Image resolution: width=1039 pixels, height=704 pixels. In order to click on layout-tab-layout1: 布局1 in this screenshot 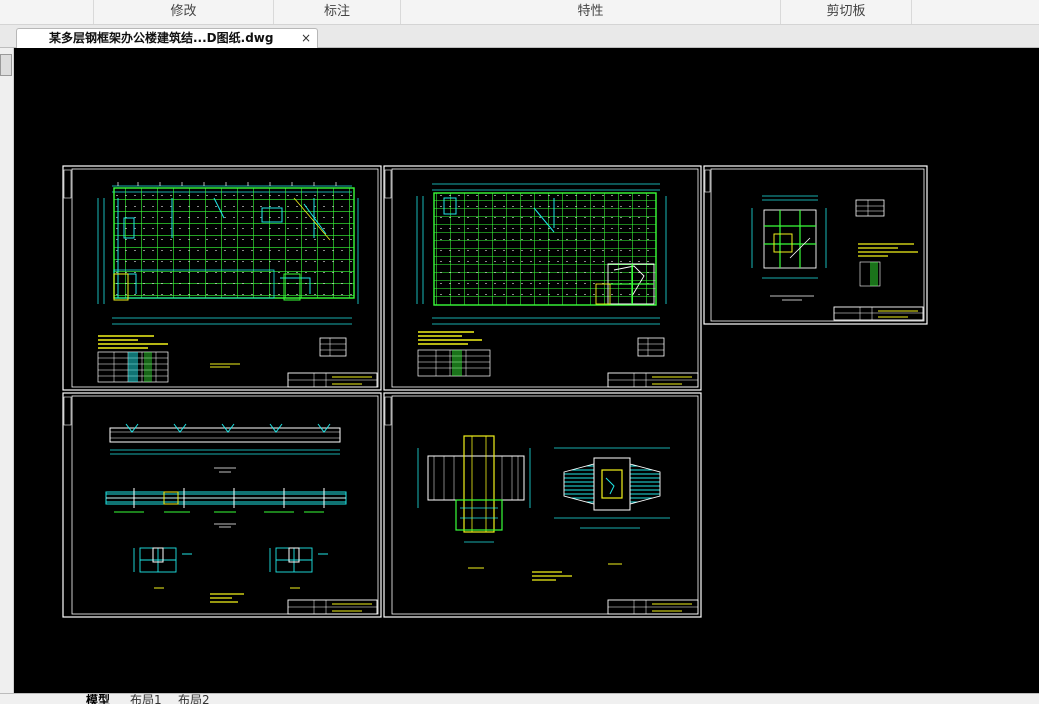, I will do `click(146, 699)`.